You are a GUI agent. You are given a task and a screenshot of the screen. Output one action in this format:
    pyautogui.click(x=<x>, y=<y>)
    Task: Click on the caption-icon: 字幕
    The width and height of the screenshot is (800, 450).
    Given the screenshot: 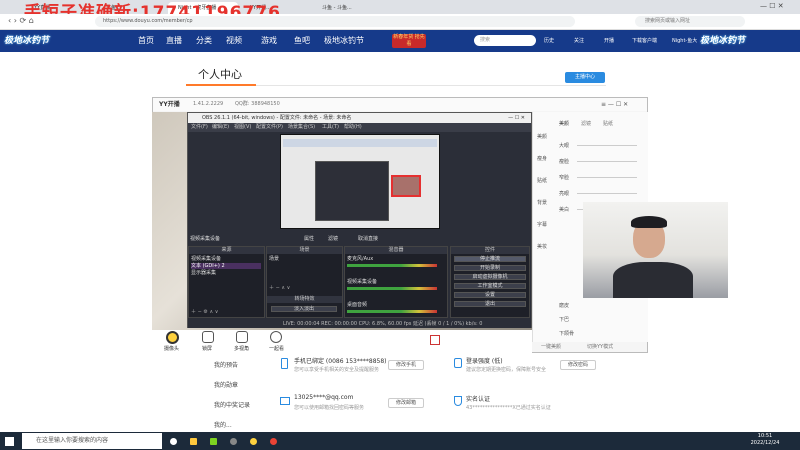 What is the action you would take?
    pyautogui.click(x=542, y=225)
    